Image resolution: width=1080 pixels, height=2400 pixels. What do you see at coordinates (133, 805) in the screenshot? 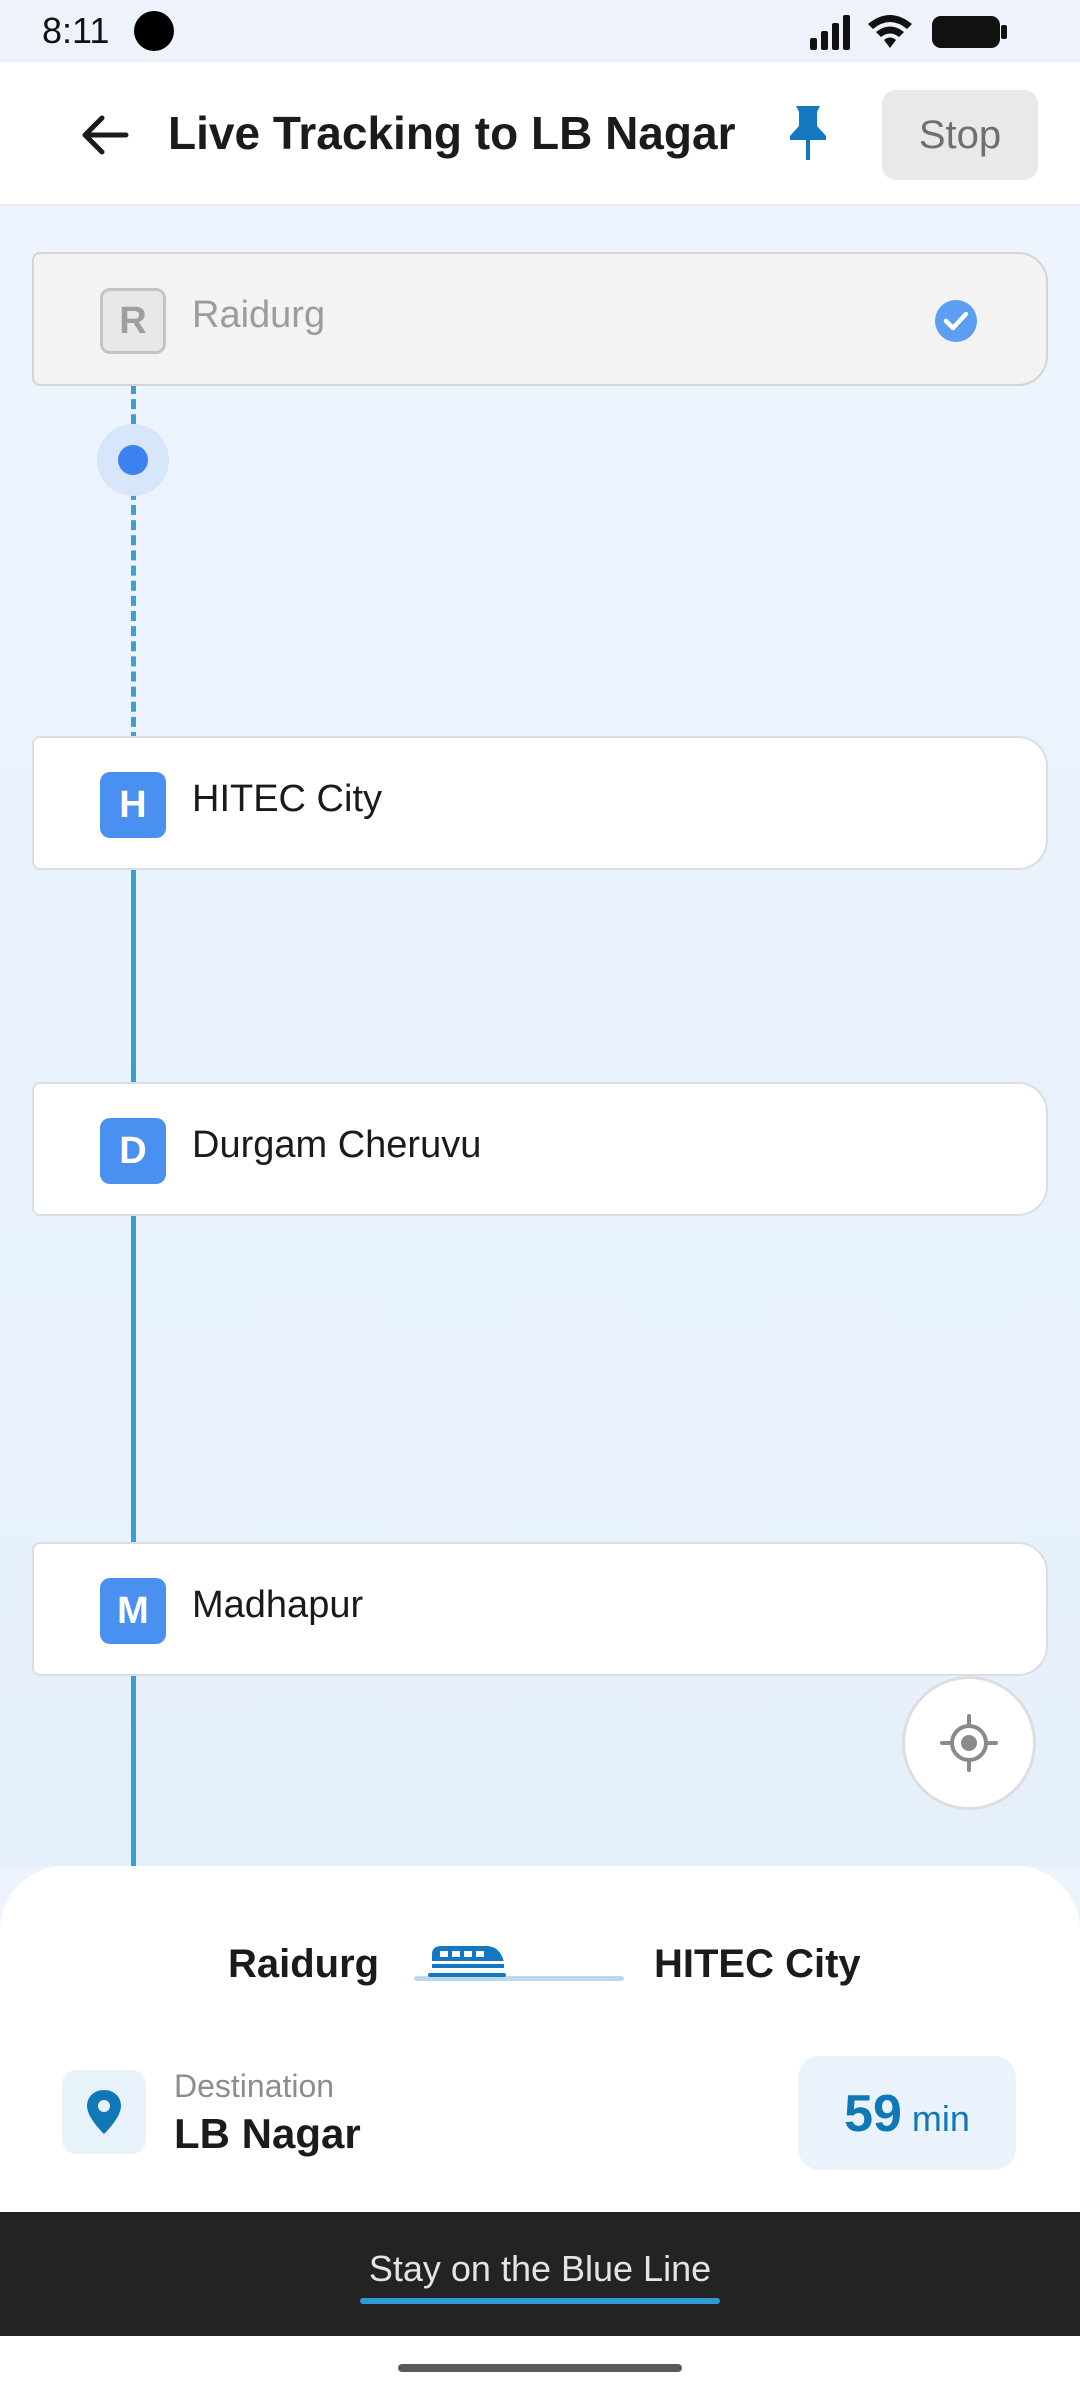
I see `station-badge: H` at bounding box center [133, 805].